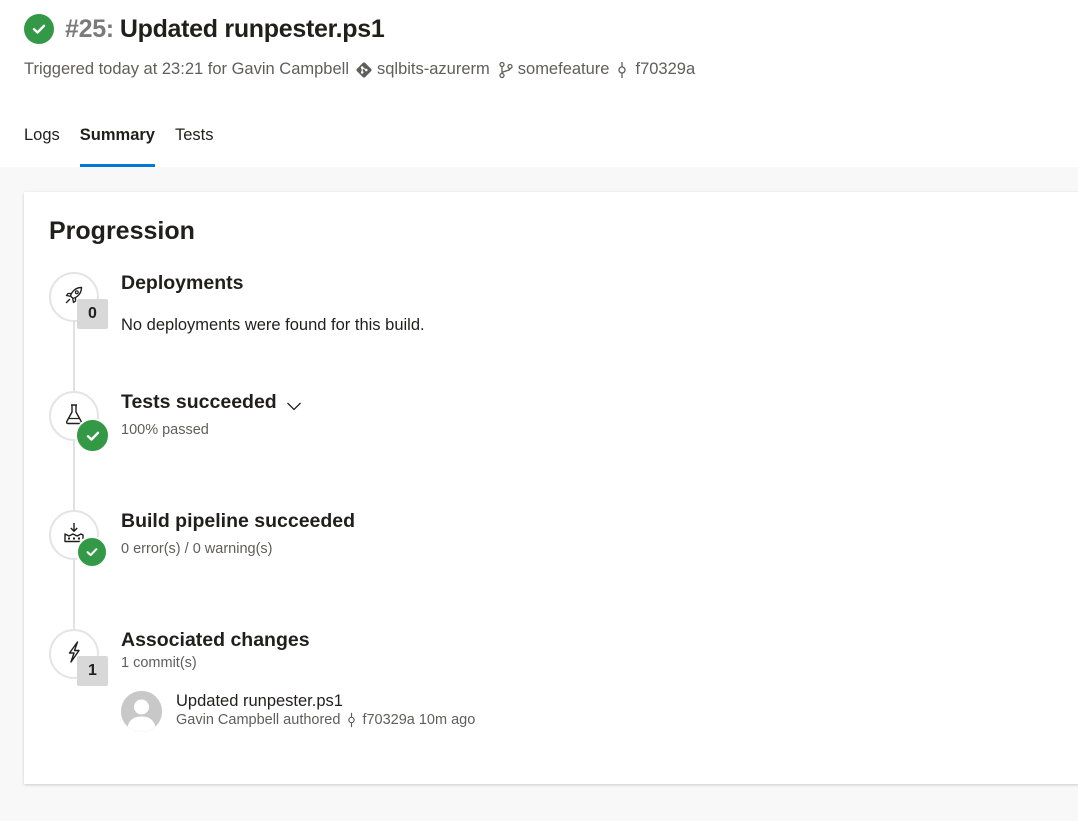  I want to click on deployments-title: Deployments, so click(182, 283).